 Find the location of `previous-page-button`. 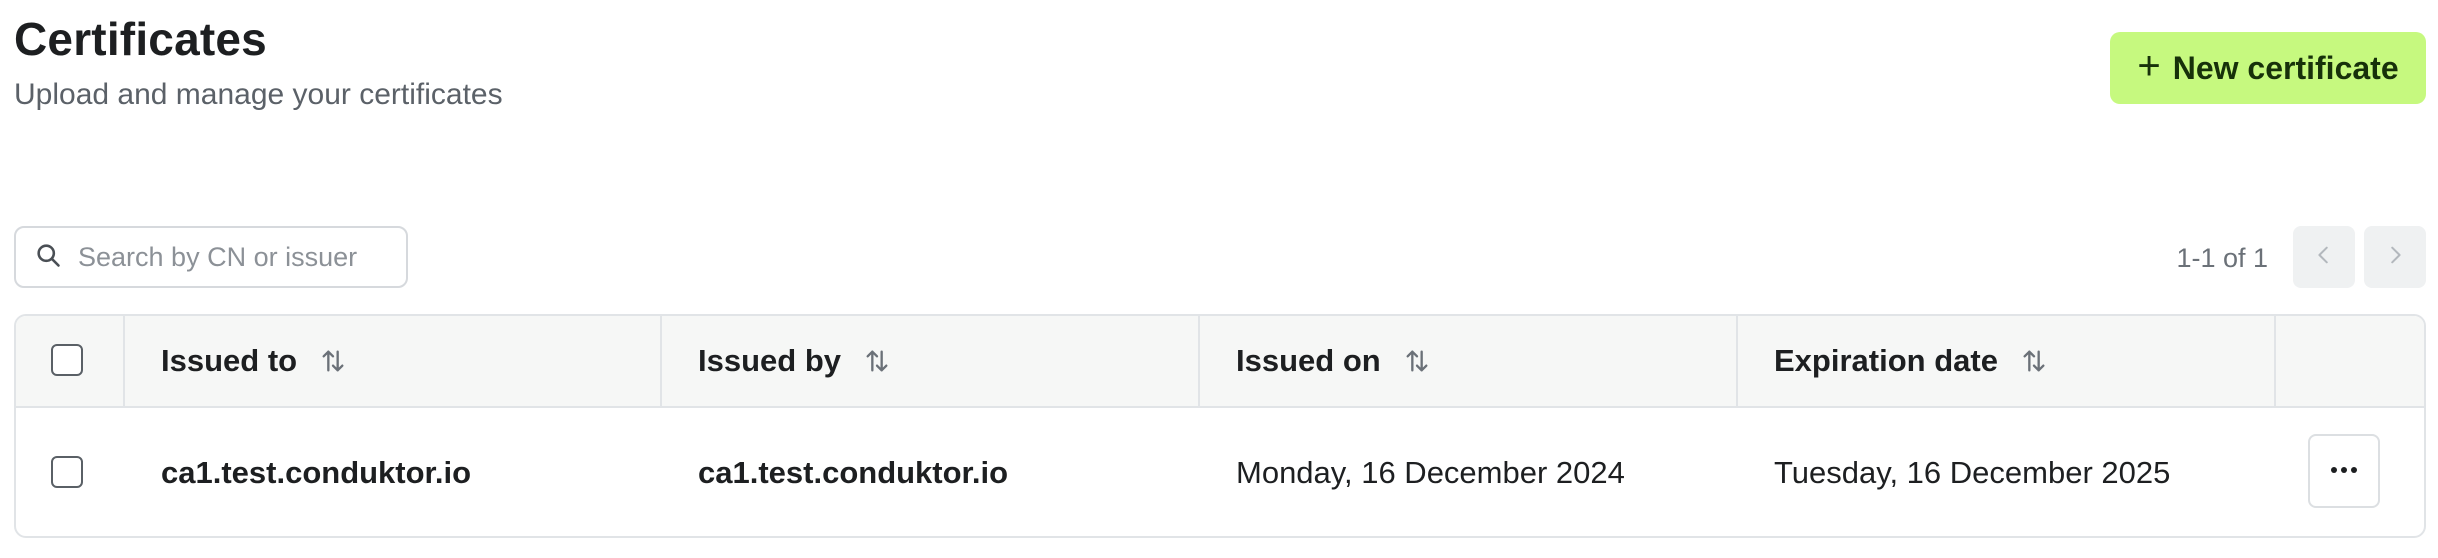

previous-page-button is located at coordinates (2324, 257).